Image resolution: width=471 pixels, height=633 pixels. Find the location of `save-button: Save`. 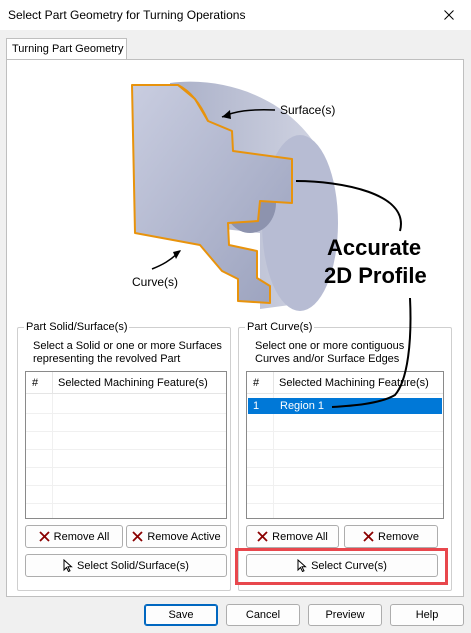

save-button: Save is located at coordinates (181, 615).